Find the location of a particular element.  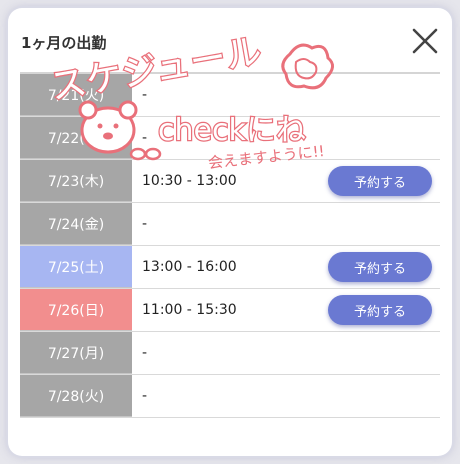

schedule-row: 7/22(水) - is located at coordinates (230, 138).